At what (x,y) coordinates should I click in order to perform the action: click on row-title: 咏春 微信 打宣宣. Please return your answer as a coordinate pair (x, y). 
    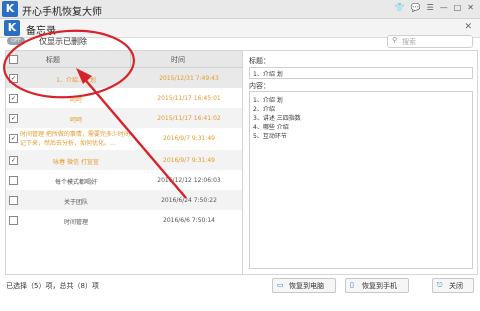
    Looking at the image, I should click on (76, 162).